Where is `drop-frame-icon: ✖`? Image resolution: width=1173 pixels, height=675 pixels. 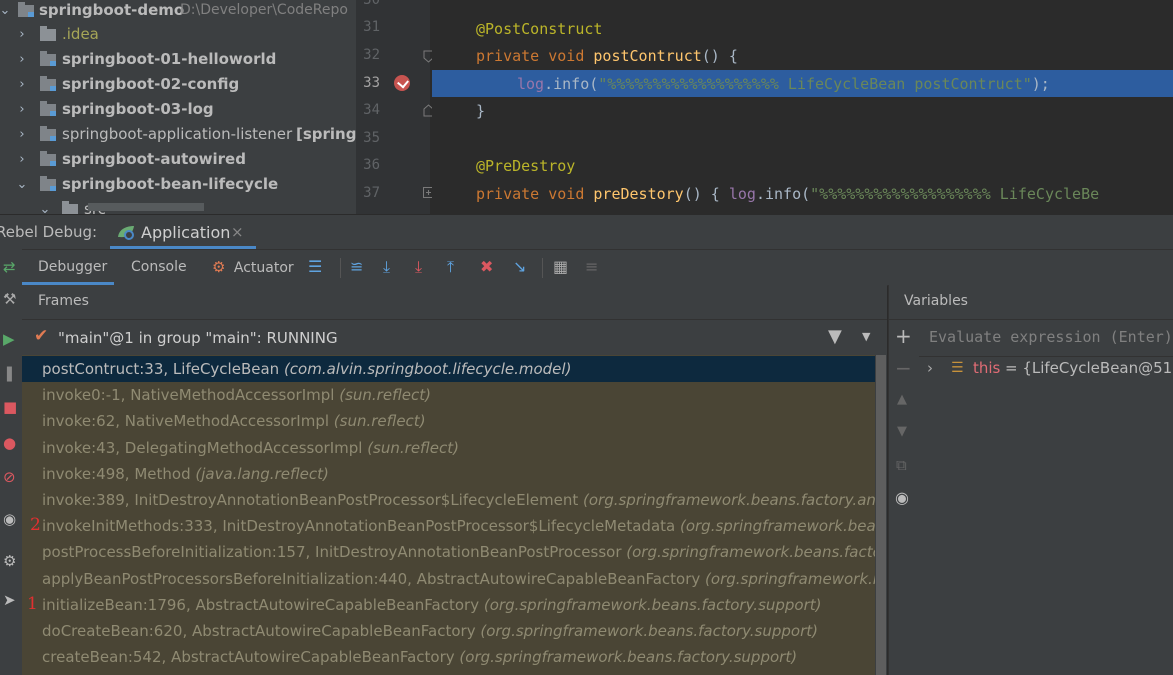
drop-frame-icon: ✖ is located at coordinates (486, 267).